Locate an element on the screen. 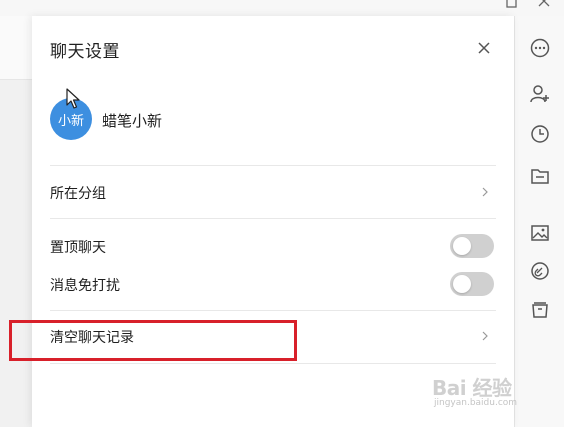 The image size is (564, 427). mute-row: 消息免打扰 is located at coordinates (273, 284).